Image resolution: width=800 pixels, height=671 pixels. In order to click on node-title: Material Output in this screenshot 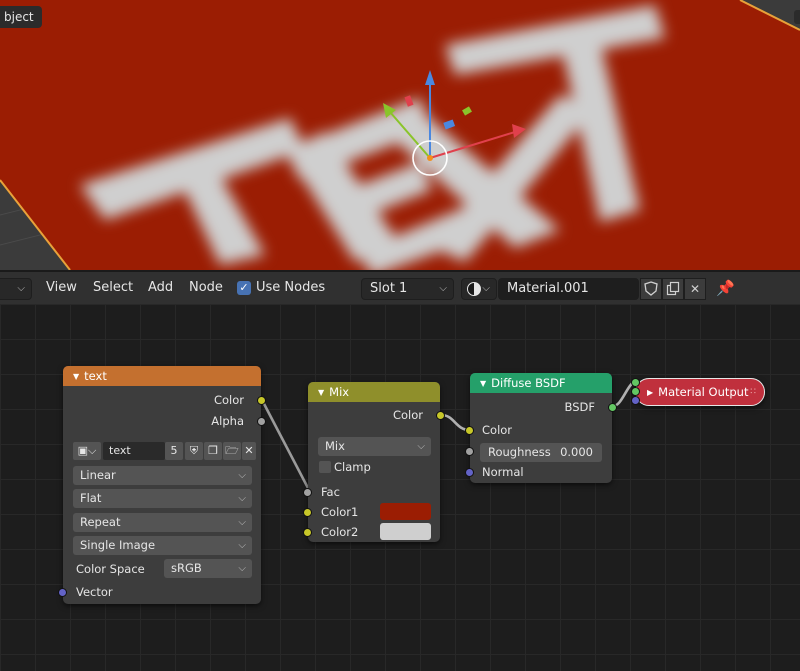, I will do `click(703, 392)`.